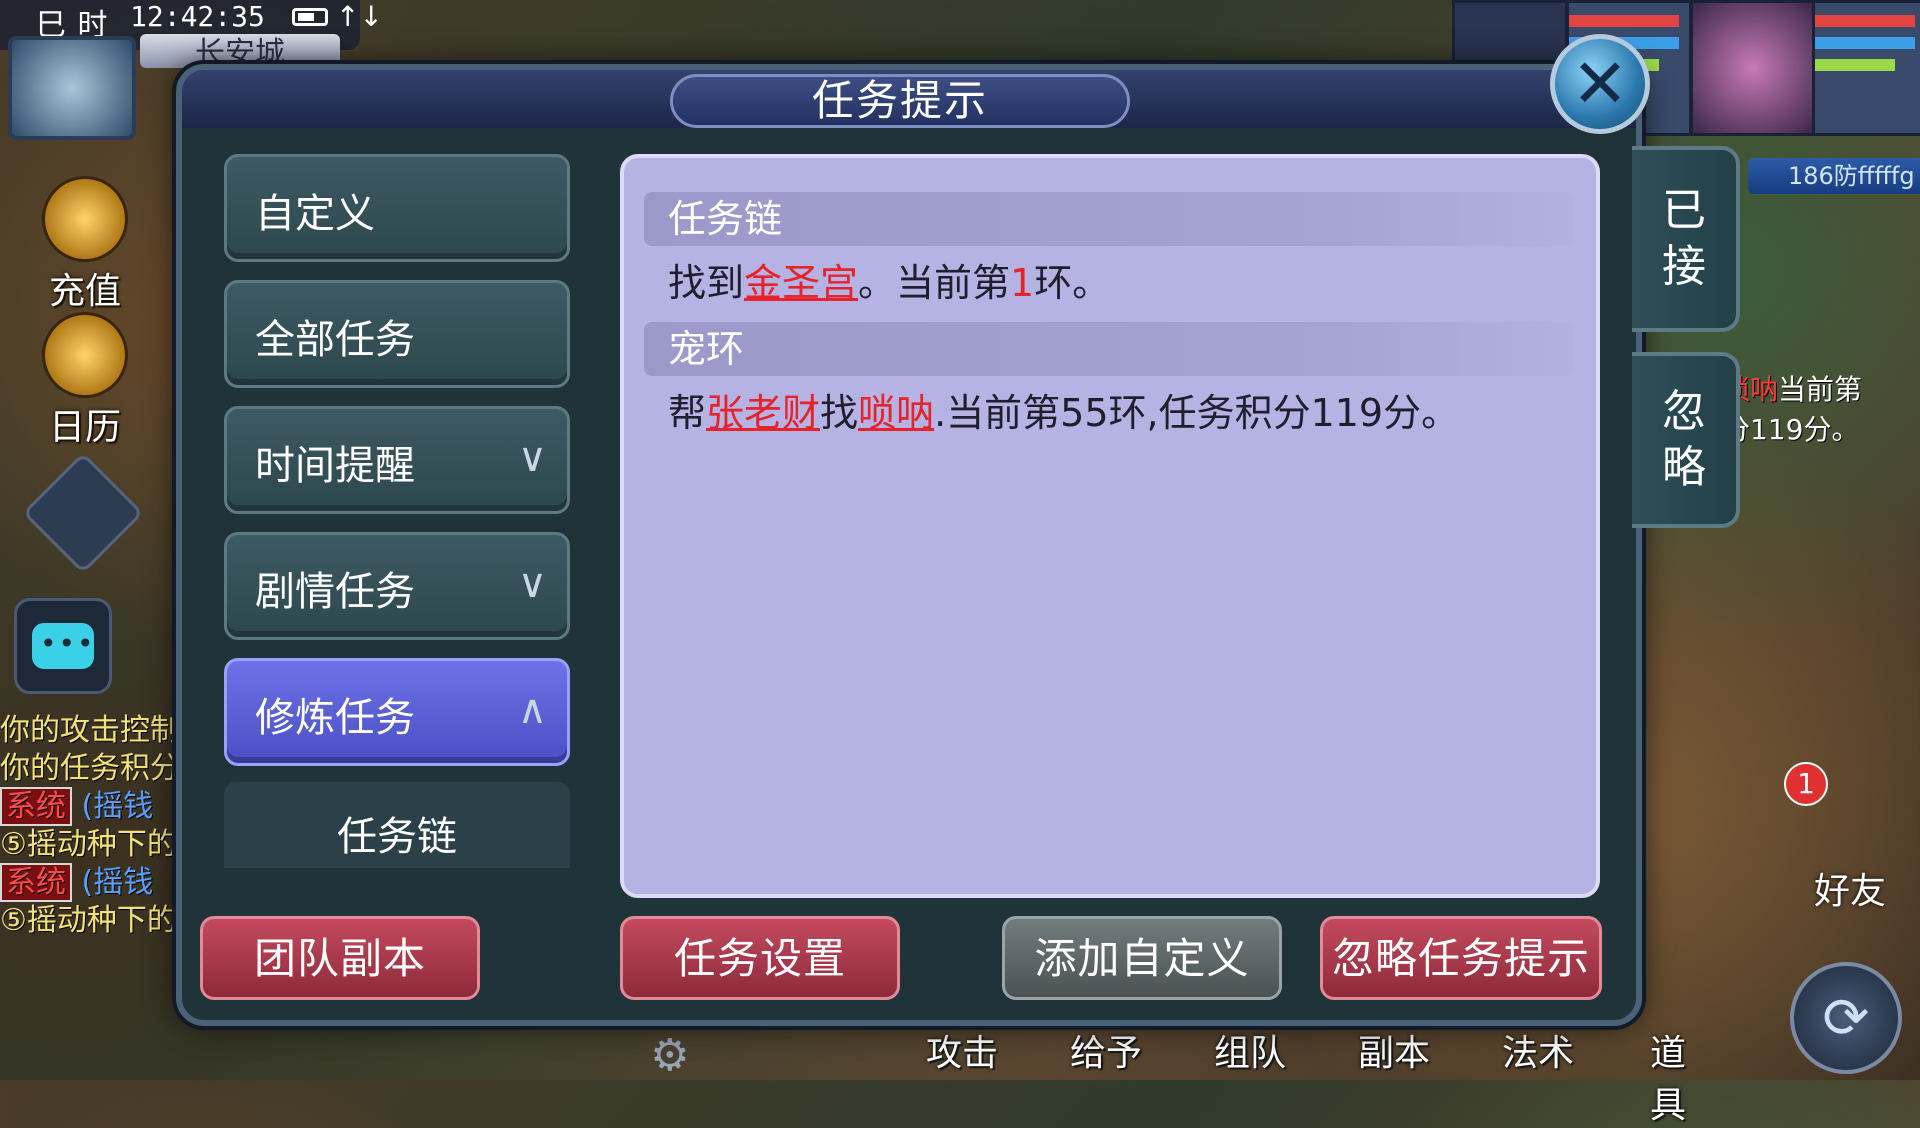 The height and width of the screenshot is (1128, 1920). I want to click on friend-button: 好友, so click(1850, 888).